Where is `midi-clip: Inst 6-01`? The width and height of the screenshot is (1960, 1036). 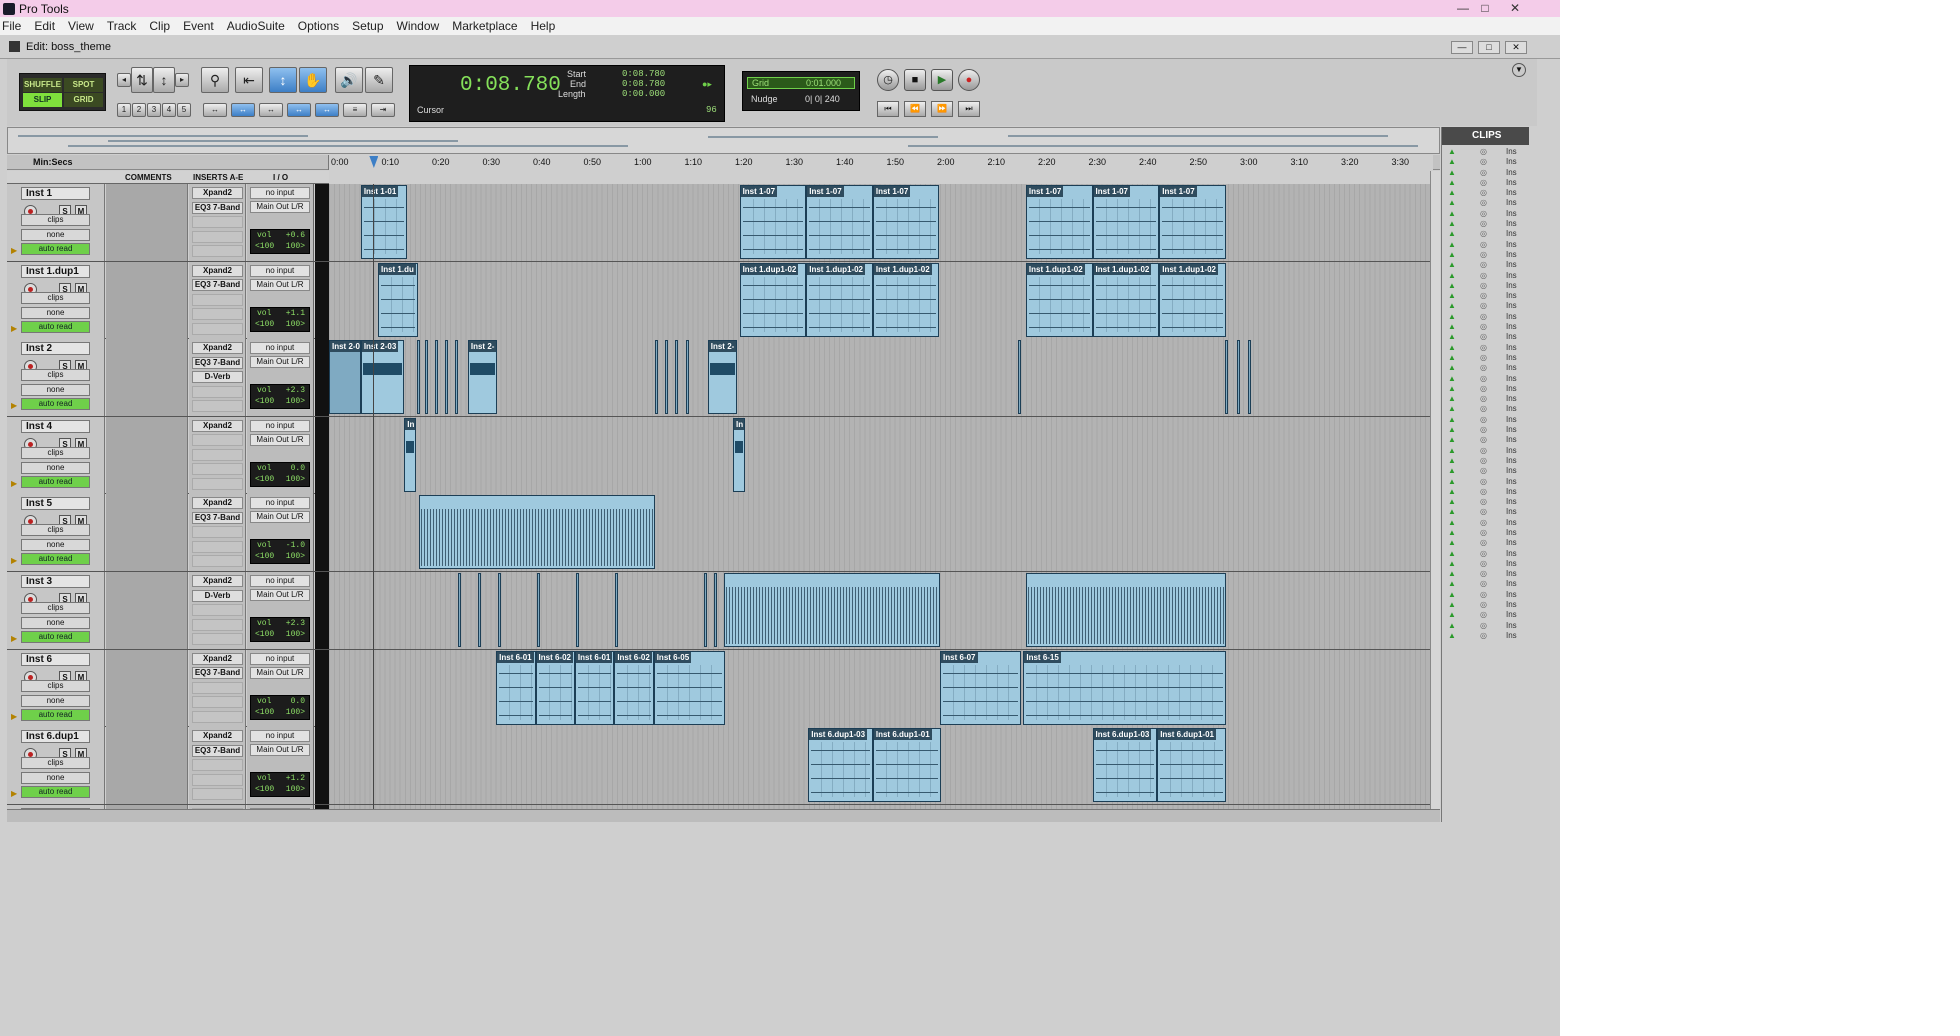 midi-clip: Inst 6-01 is located at coordinates (594, 687).